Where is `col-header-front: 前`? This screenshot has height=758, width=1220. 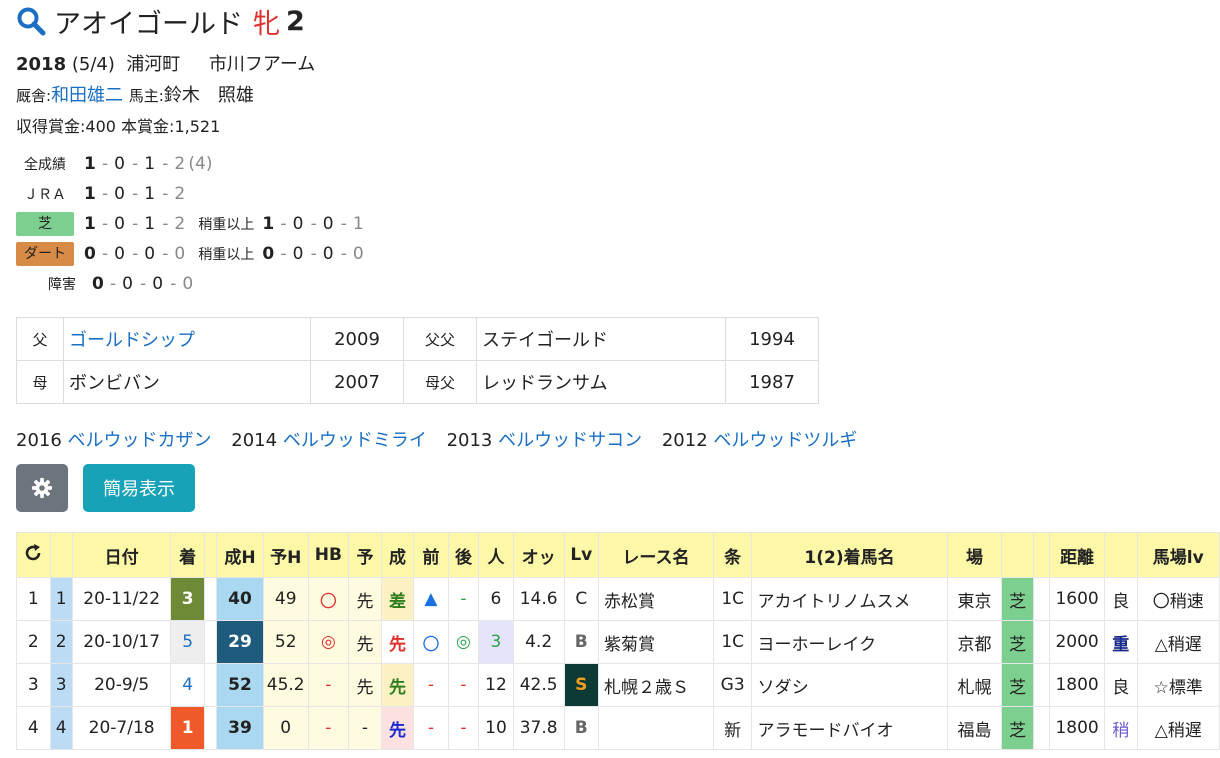
col-header-front: 前 is located at coordinates (431, 555).